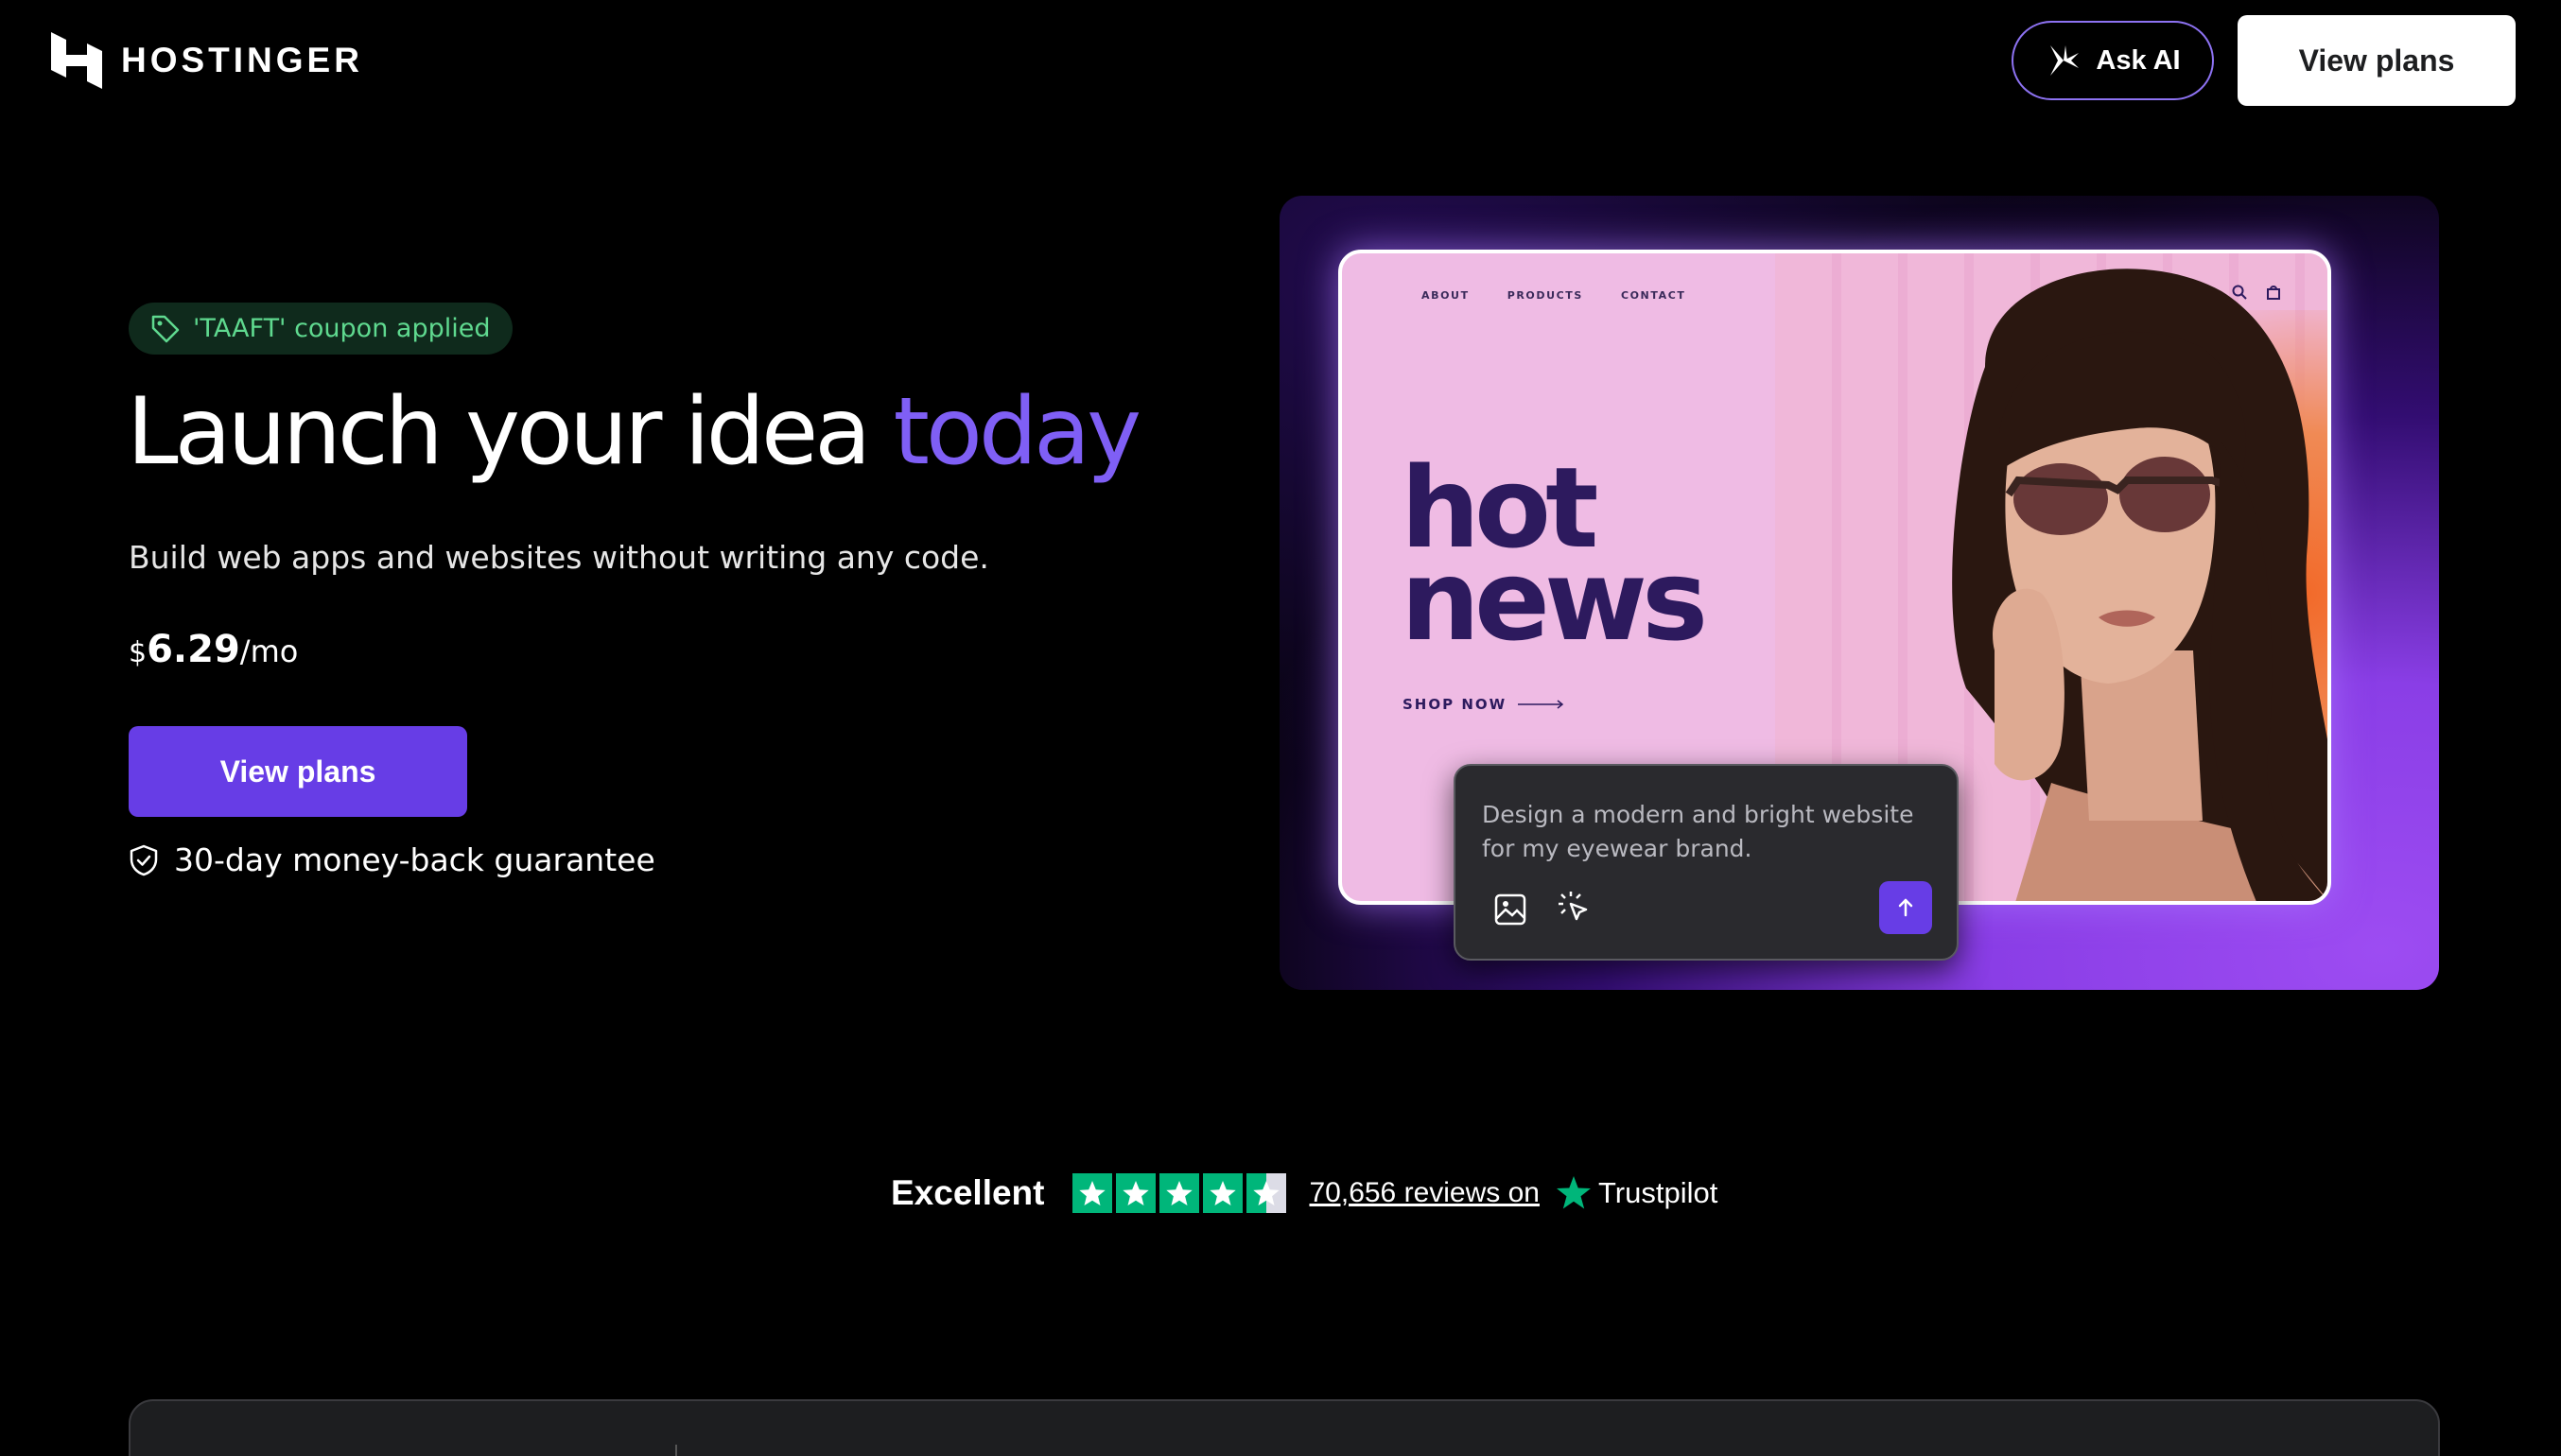 This screenshot has height=1456, width=2561. What do you see at coordinates (2138, 60) in the screenshot?
I see `ask-ai-label: Ask AI` at bounding box center [2138, 60].